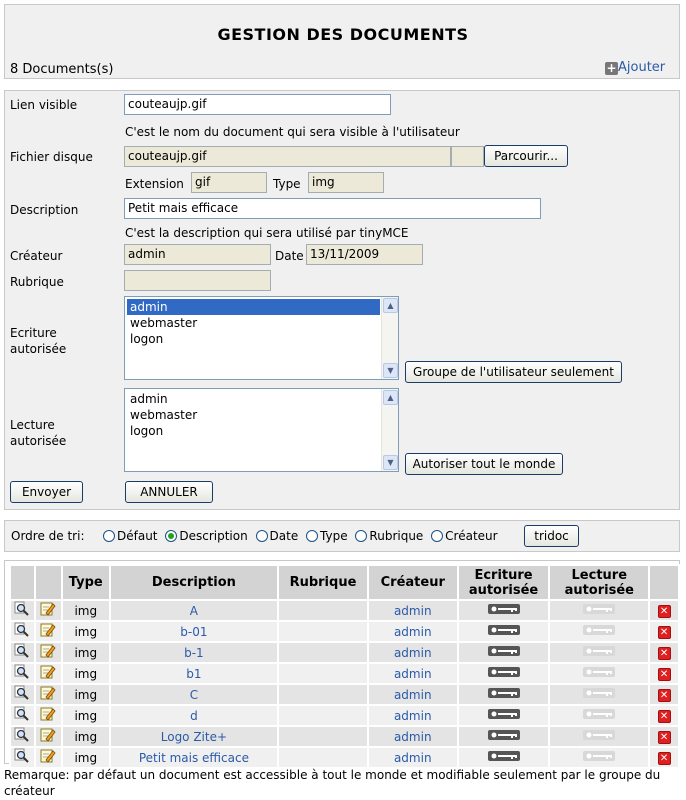  Describe the element at coordinates (389, 536) in the screenshot. I see `sort-option-rubrique: Rubrique` at that location.